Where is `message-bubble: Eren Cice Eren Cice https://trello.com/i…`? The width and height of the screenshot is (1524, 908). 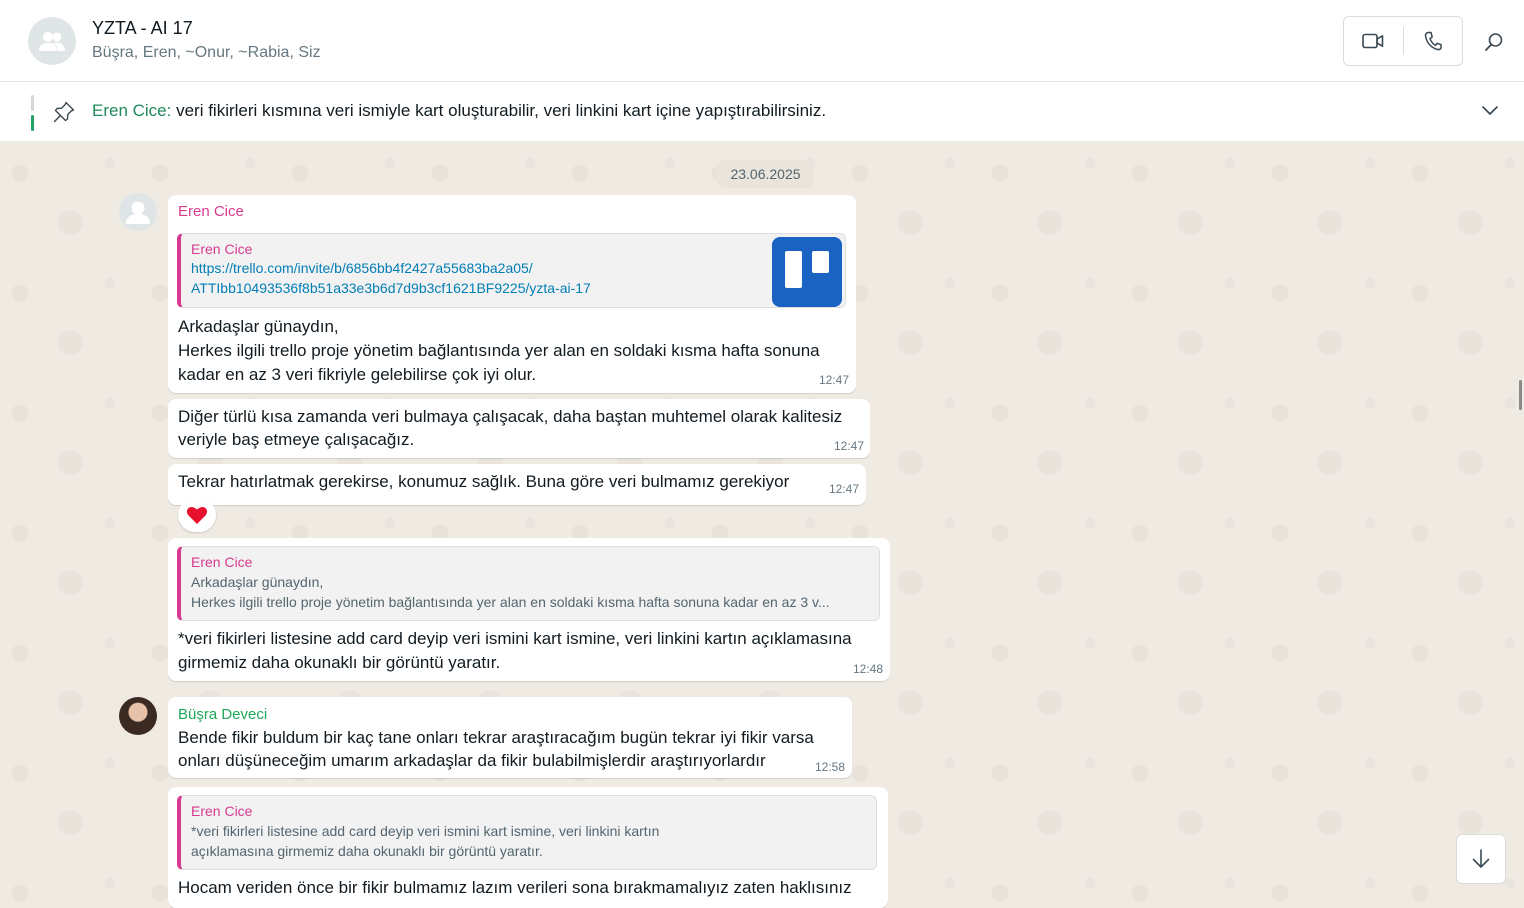
message-bubble: Eren Cice Eren Cice https://trello.com/i… is located at coordinates (512, 294).